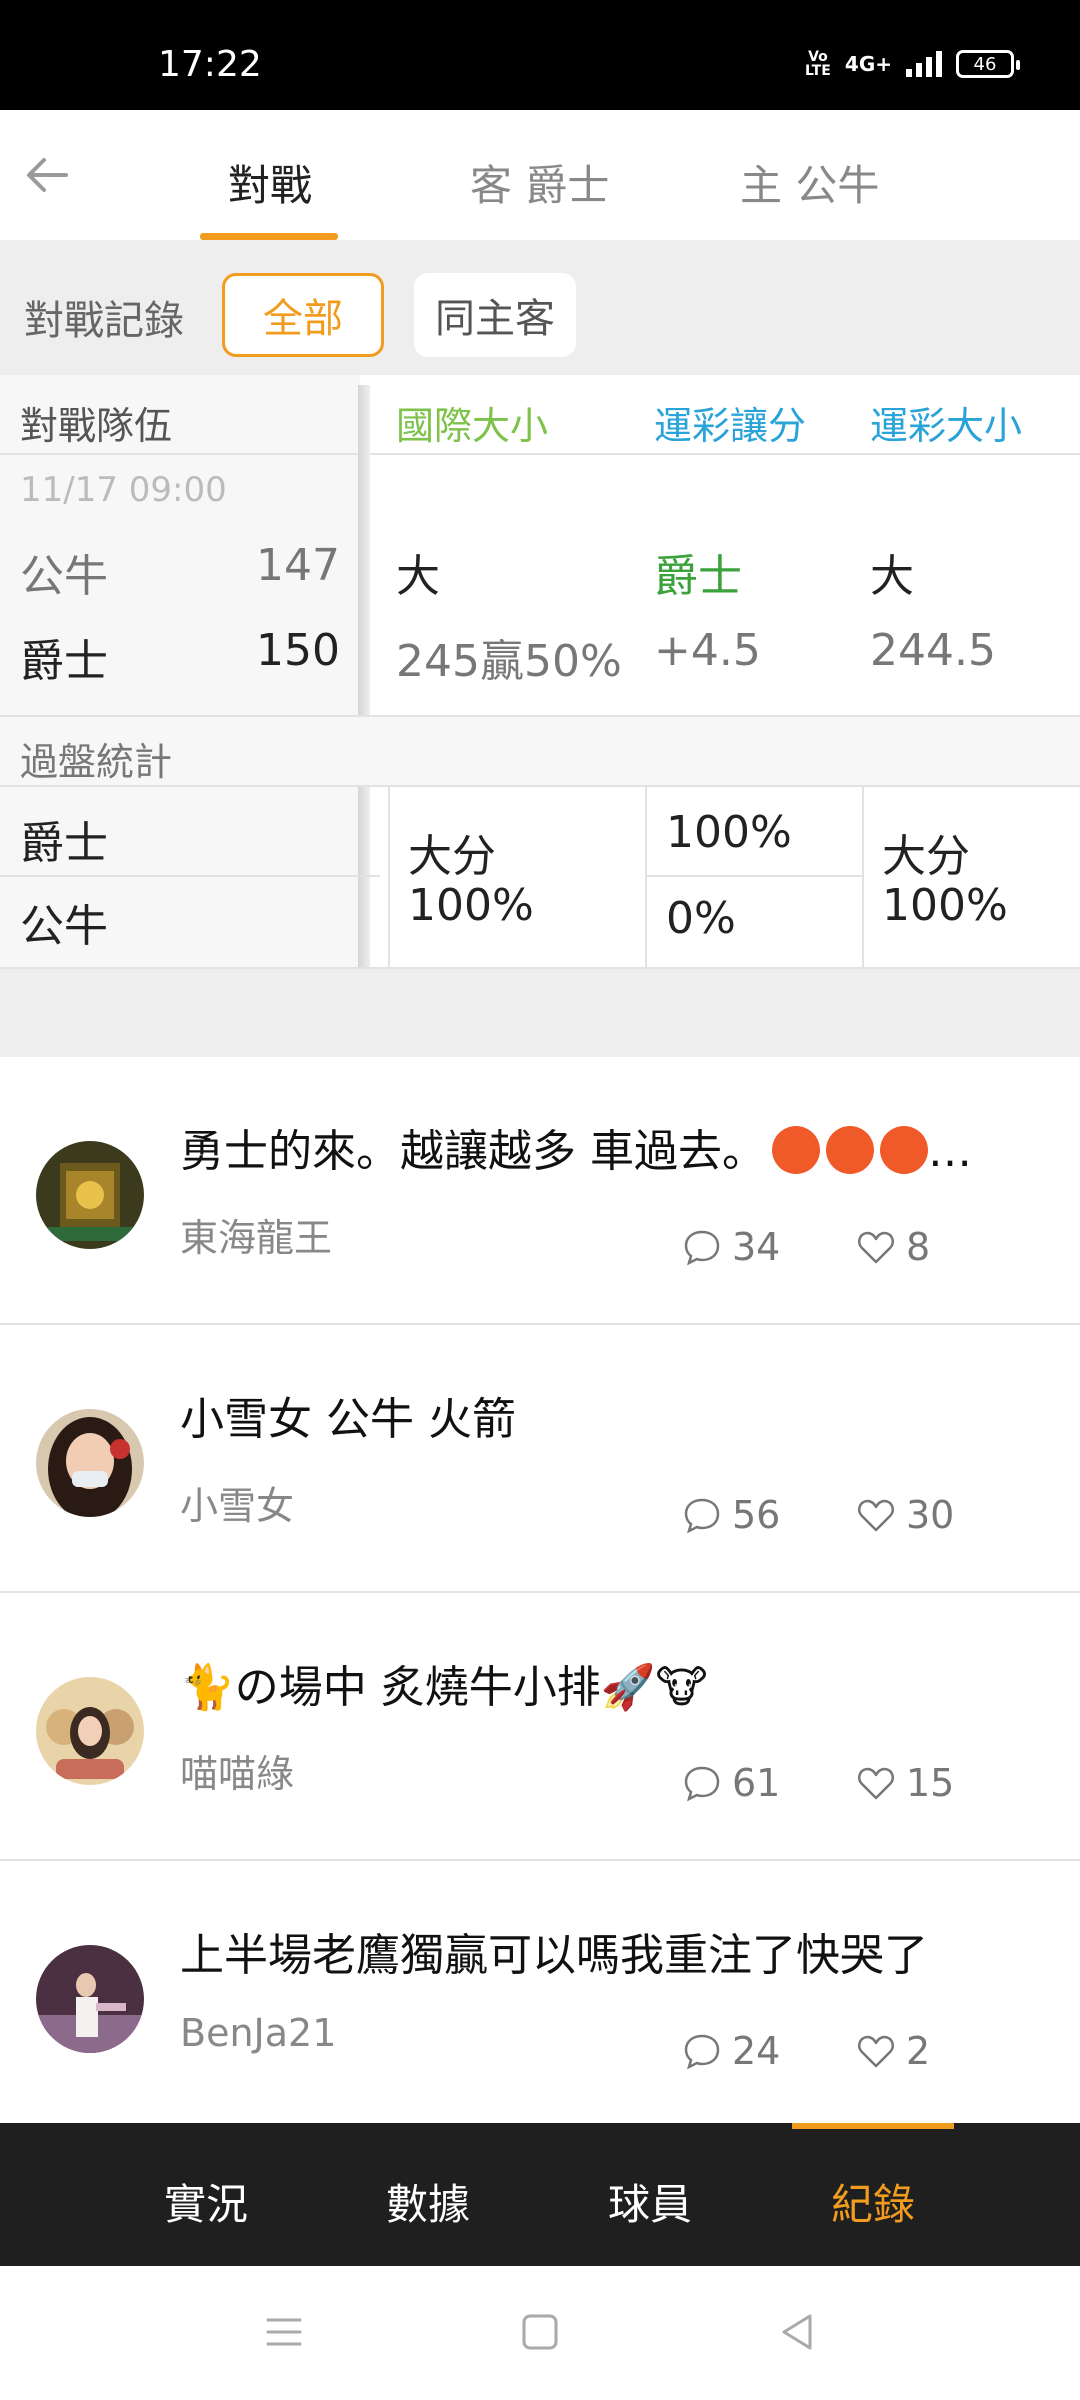 The image size is (1080, 2400). I want to click on filter-same-home-away-chip: 同主客, so click(495, 315).